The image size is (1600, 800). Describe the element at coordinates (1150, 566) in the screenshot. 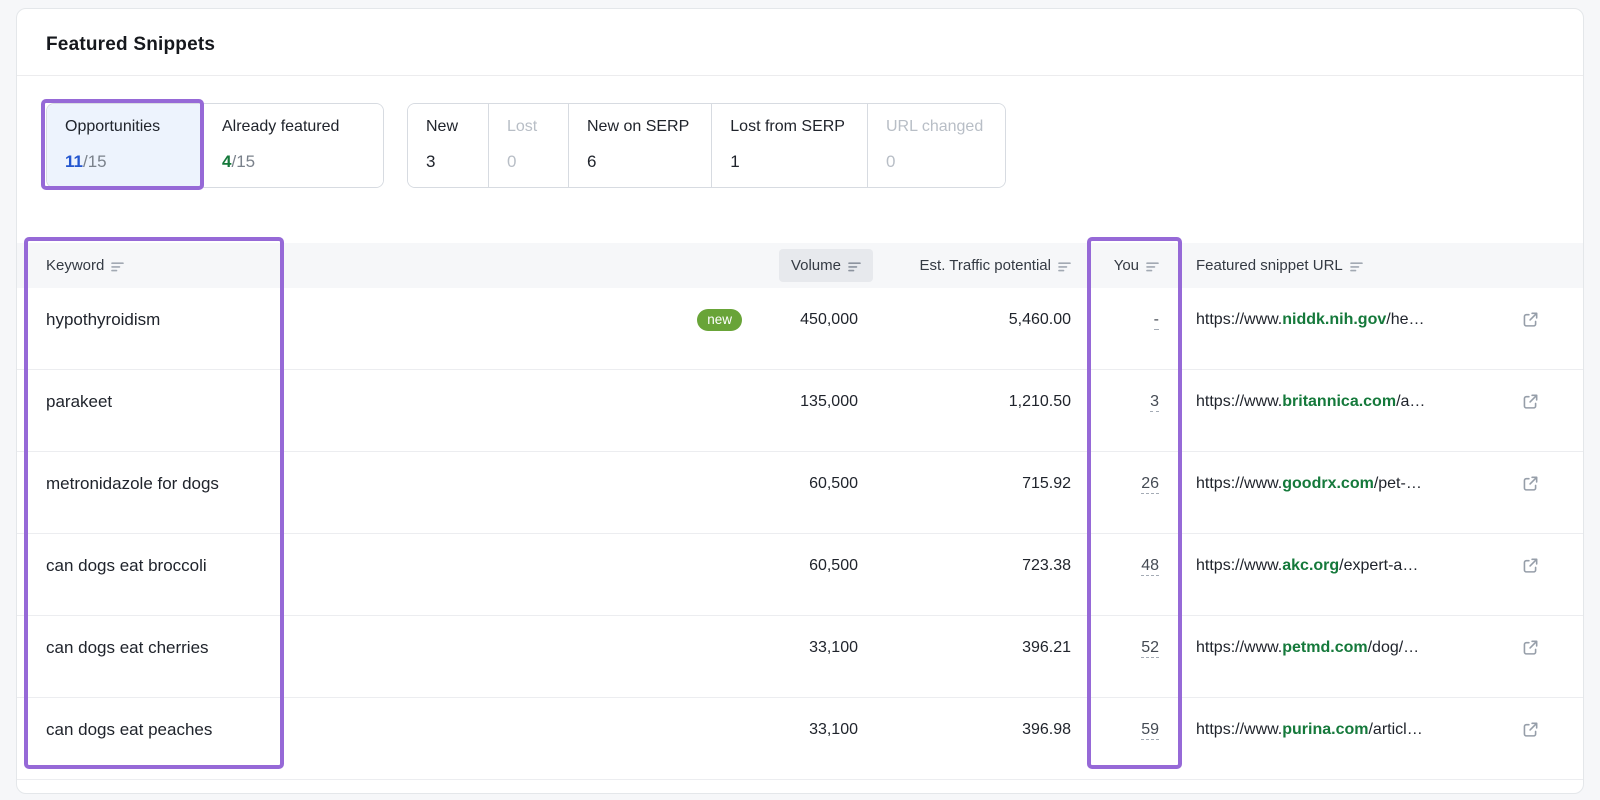

I see `you-position-link: 48` at that location.